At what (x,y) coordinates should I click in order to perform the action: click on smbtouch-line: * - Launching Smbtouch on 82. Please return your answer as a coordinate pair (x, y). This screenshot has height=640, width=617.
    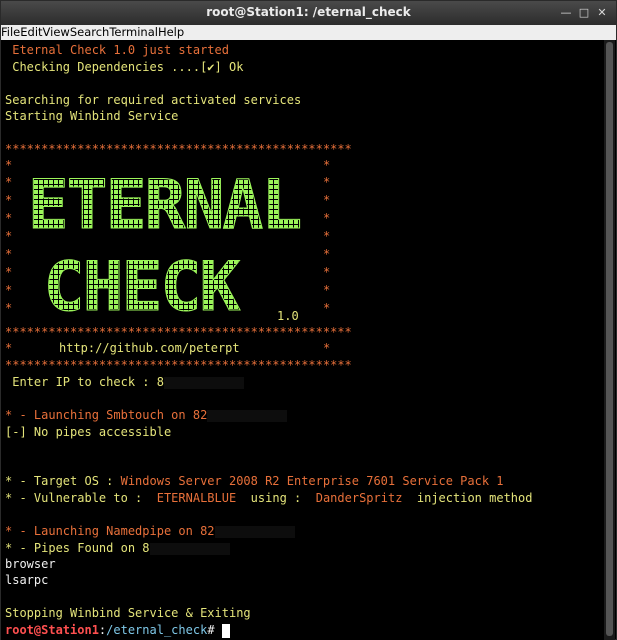
    Looking at the image, I should click on (146, 415).